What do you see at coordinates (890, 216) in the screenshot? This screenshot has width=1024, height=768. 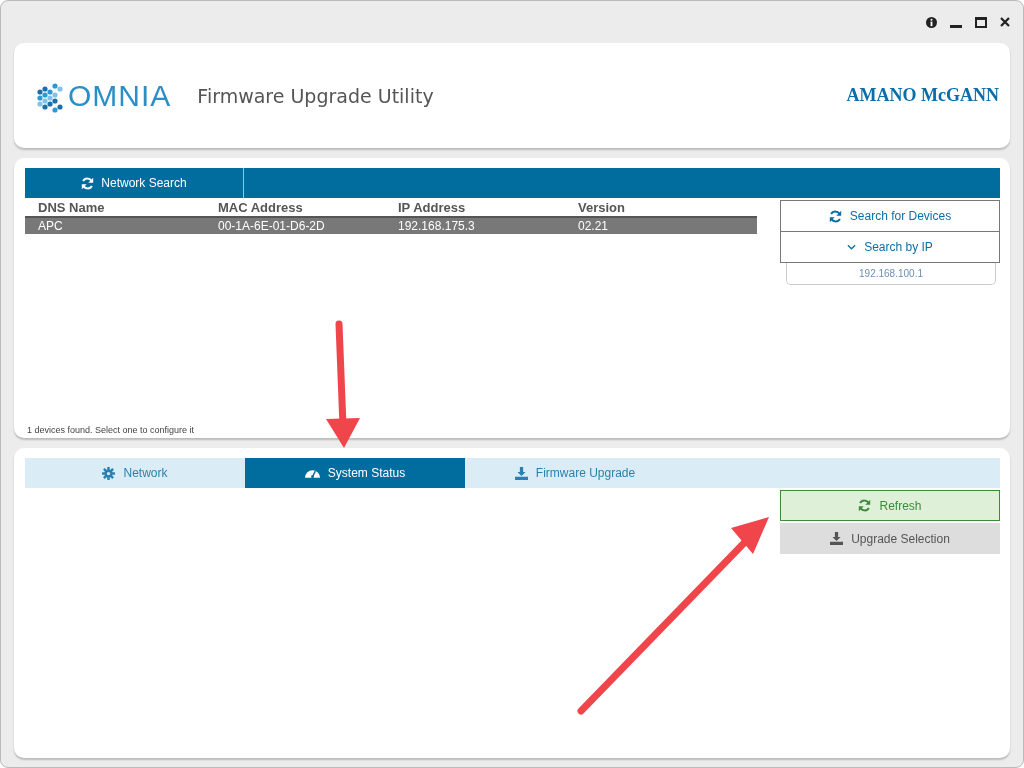 I see `search-button: Search for Devices` at bounding box center [890, 216].